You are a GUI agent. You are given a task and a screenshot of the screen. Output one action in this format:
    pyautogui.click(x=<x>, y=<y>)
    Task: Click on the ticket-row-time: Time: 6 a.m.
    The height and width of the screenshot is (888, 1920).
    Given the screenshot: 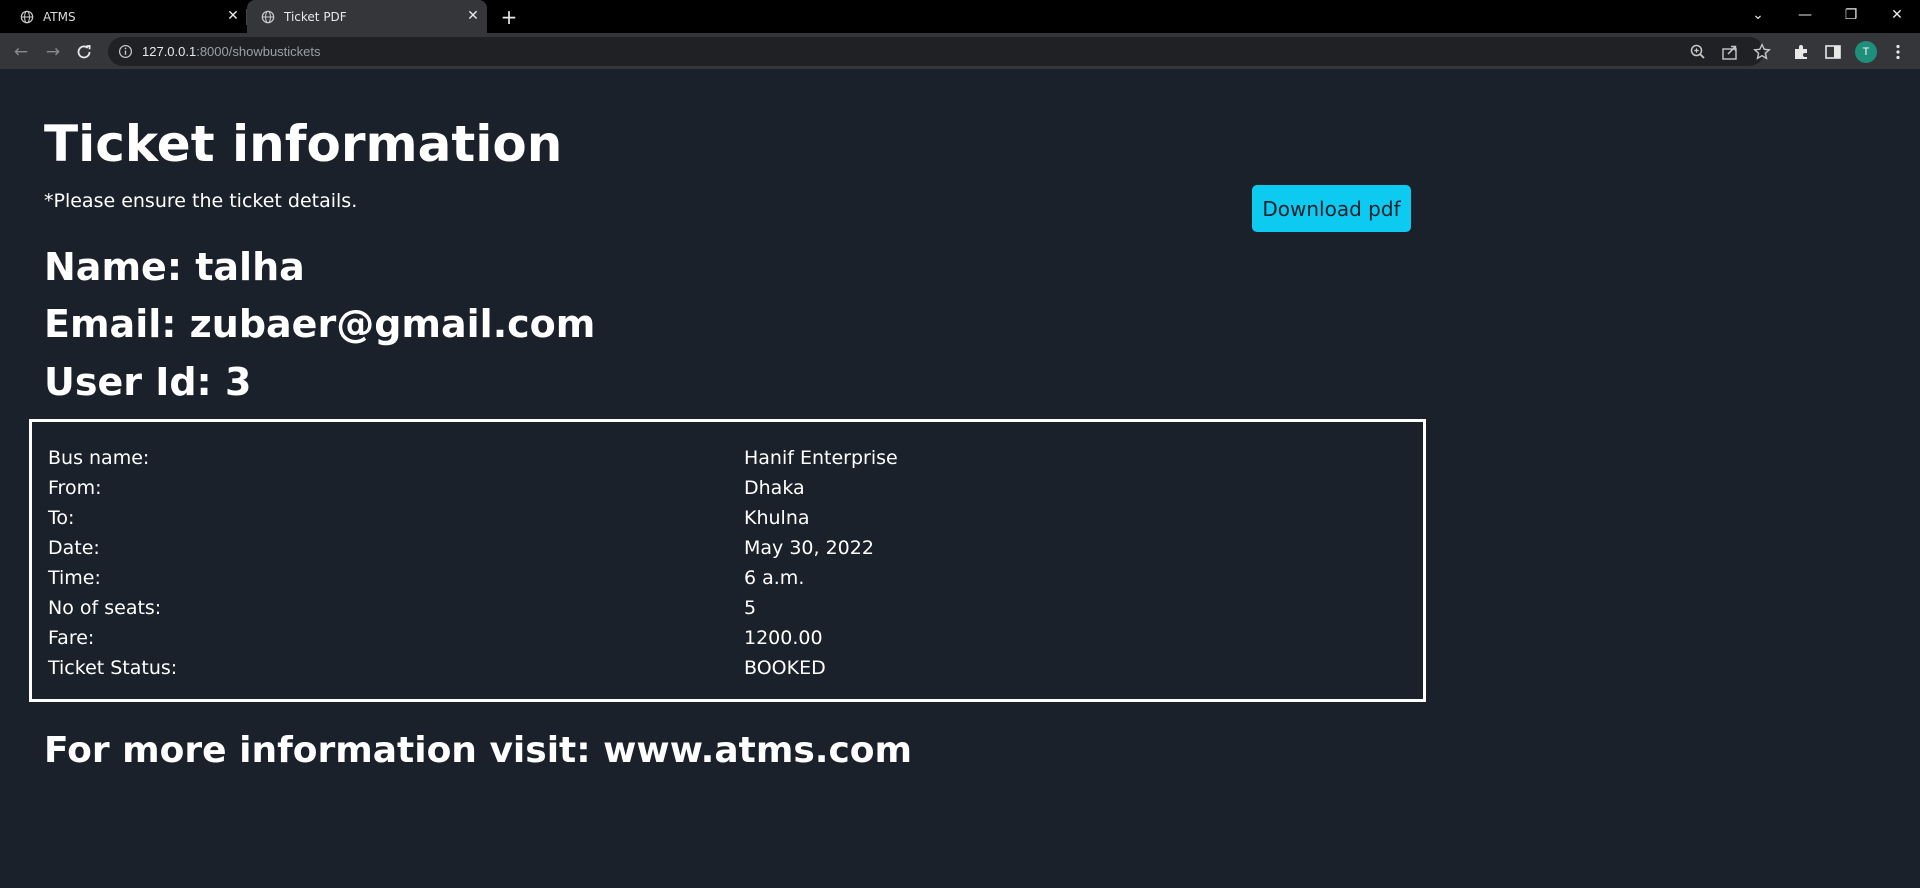 What is the action you would take?
    pyautogui.click(x=728, y=582)
    